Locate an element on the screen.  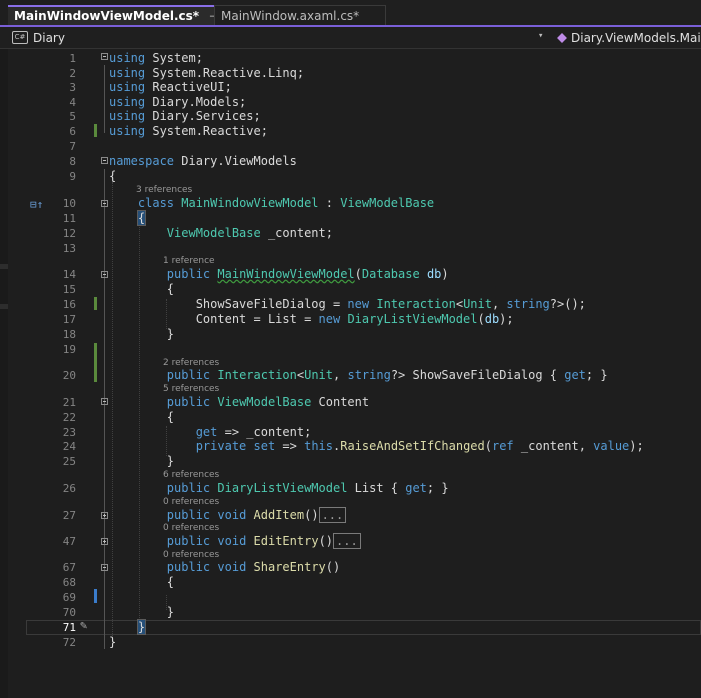
line-number: 3 is located at coordinates (72, 87).